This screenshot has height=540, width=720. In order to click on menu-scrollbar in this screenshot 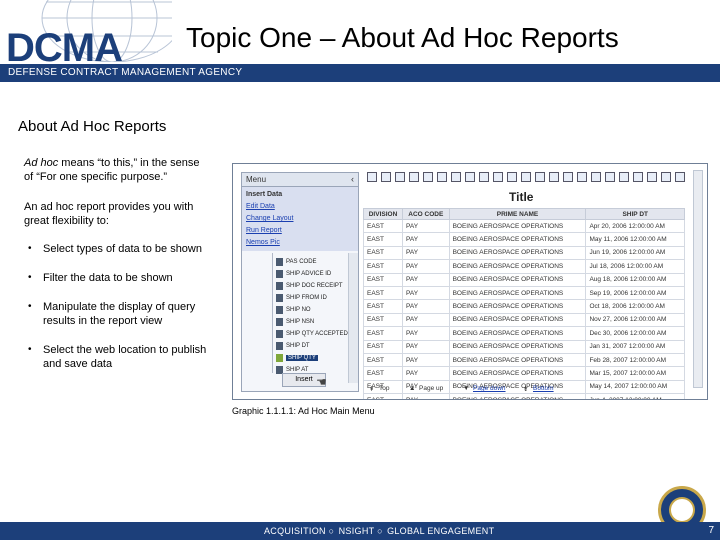, I will do `click(353, 318)`.